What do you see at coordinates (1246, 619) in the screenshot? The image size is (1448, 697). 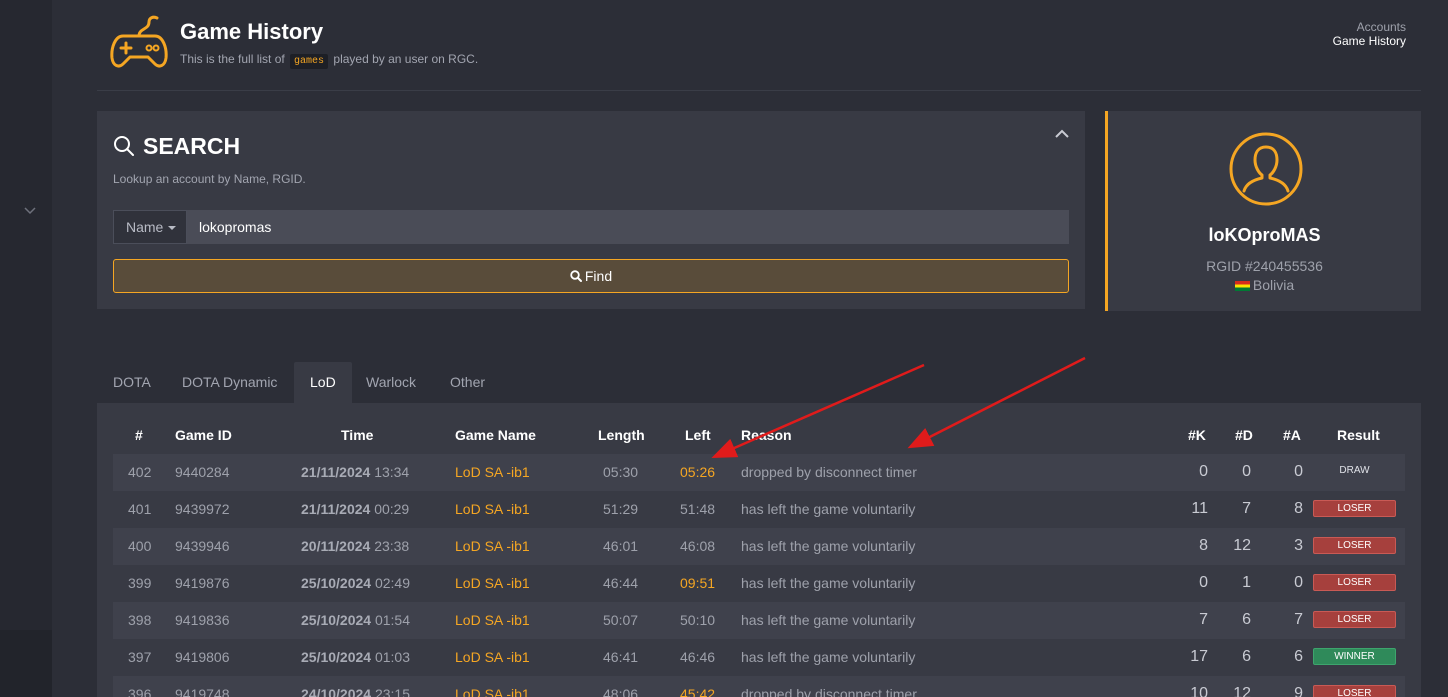 I see `cell-deaths: 6` at bounding box center [1246, 619].